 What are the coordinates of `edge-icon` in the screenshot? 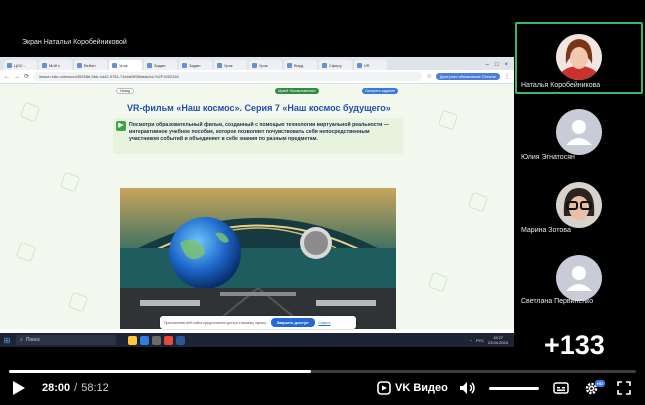 It's located at (144, 340).